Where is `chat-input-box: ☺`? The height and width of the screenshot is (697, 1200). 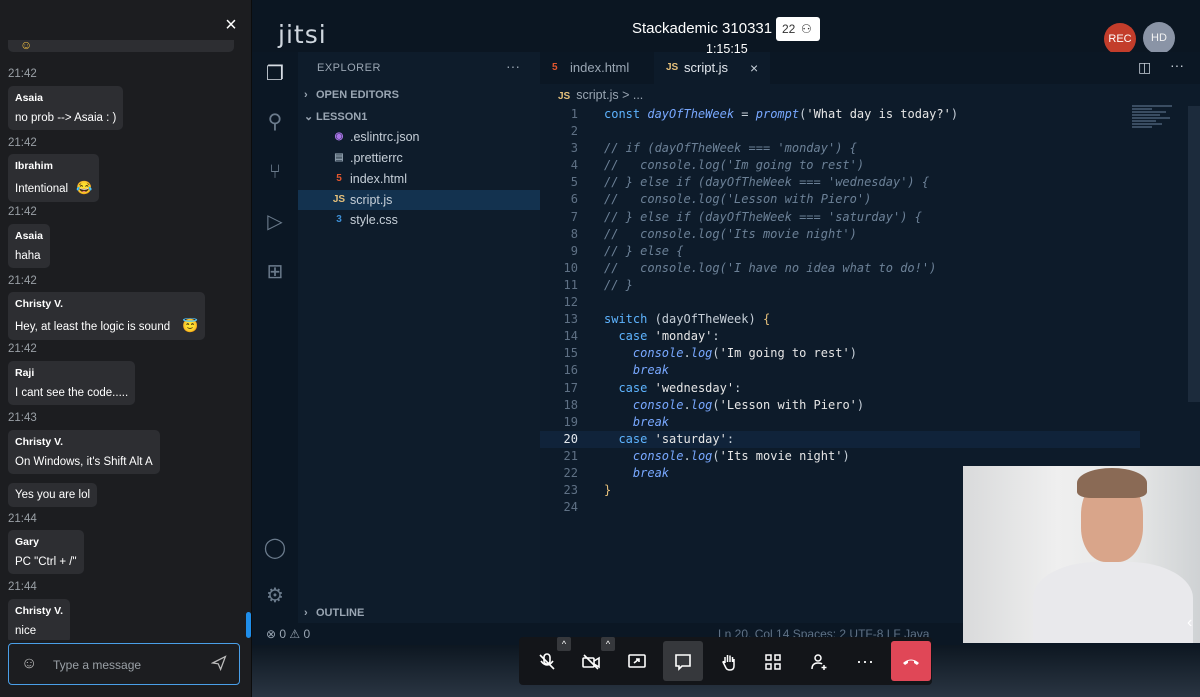
chat-input-box: ☺ is located at coordinates (124, 664).